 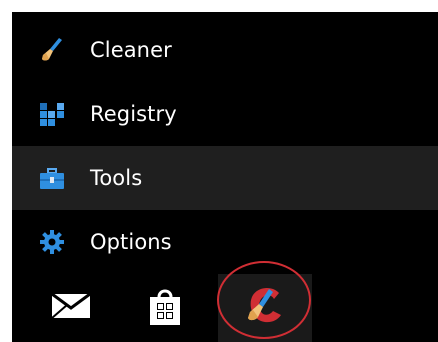 What do you see at coordinates (131, 242) in the screenshot?
I see `menu-item-label: Options` at bounding box center [131, 242].